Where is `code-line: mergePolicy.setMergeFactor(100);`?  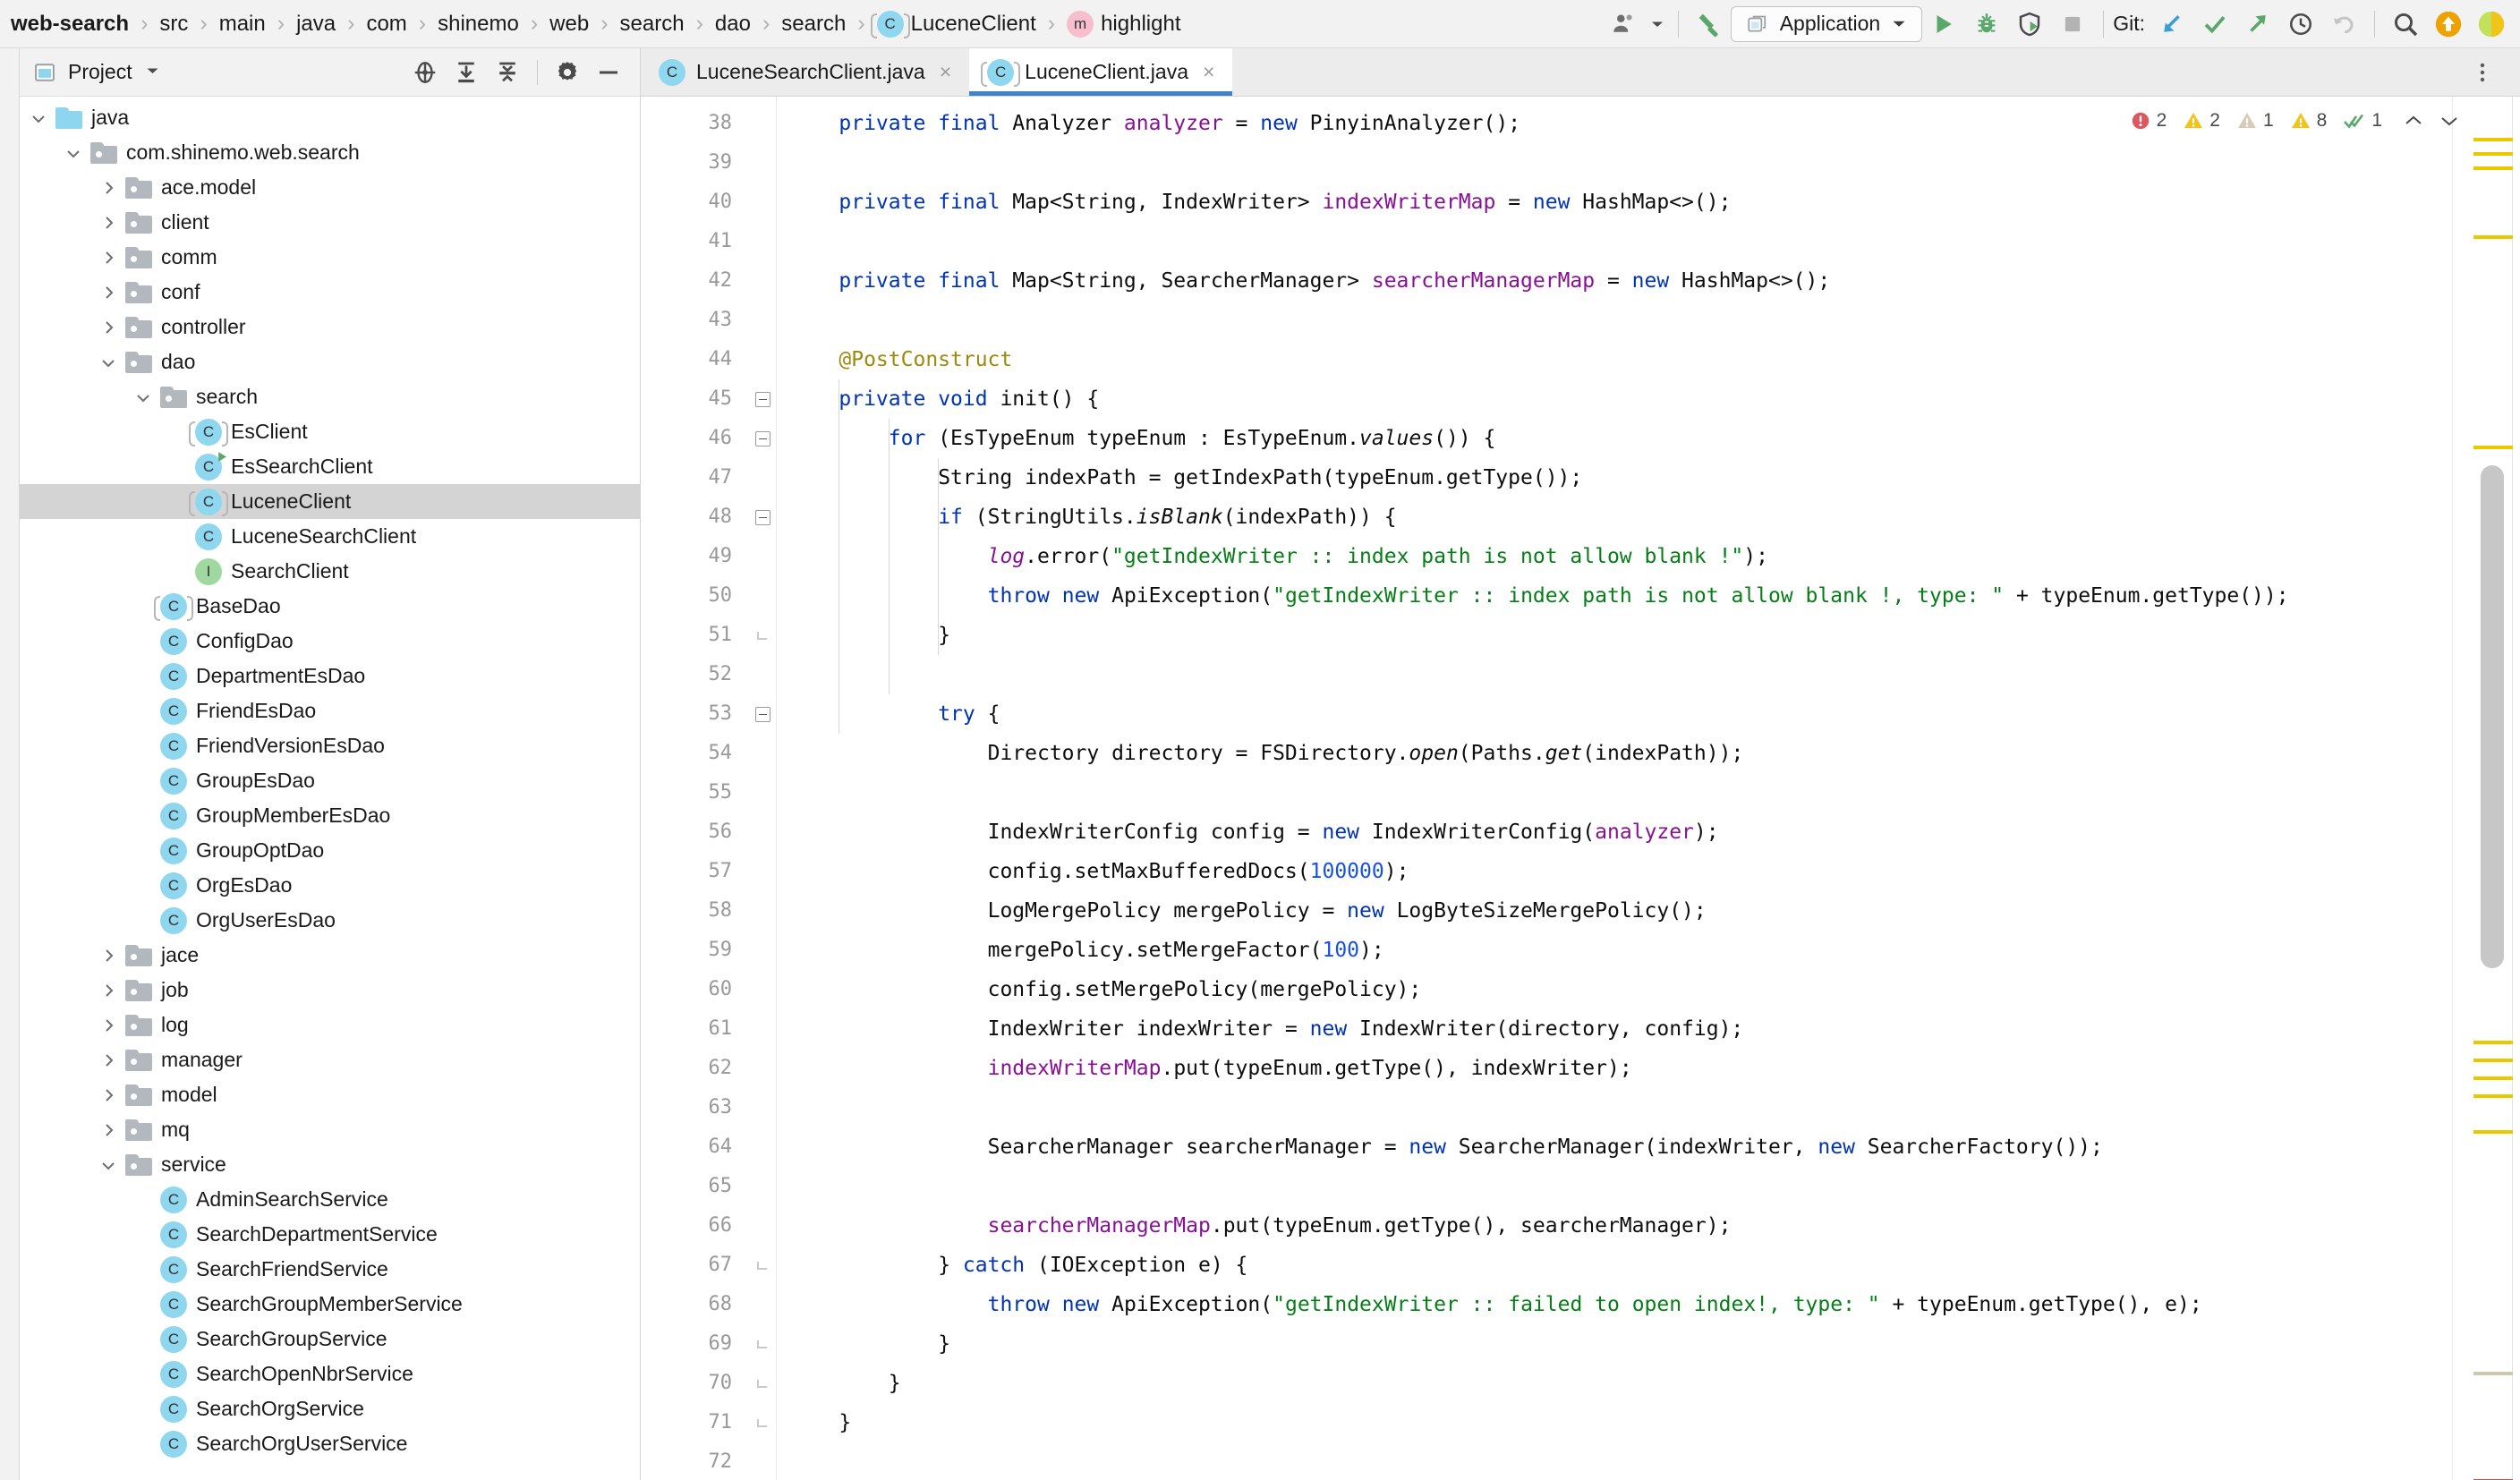 code-line: mergePolicy.setMergeFactor(100); is located at coordinates (1086, 950).